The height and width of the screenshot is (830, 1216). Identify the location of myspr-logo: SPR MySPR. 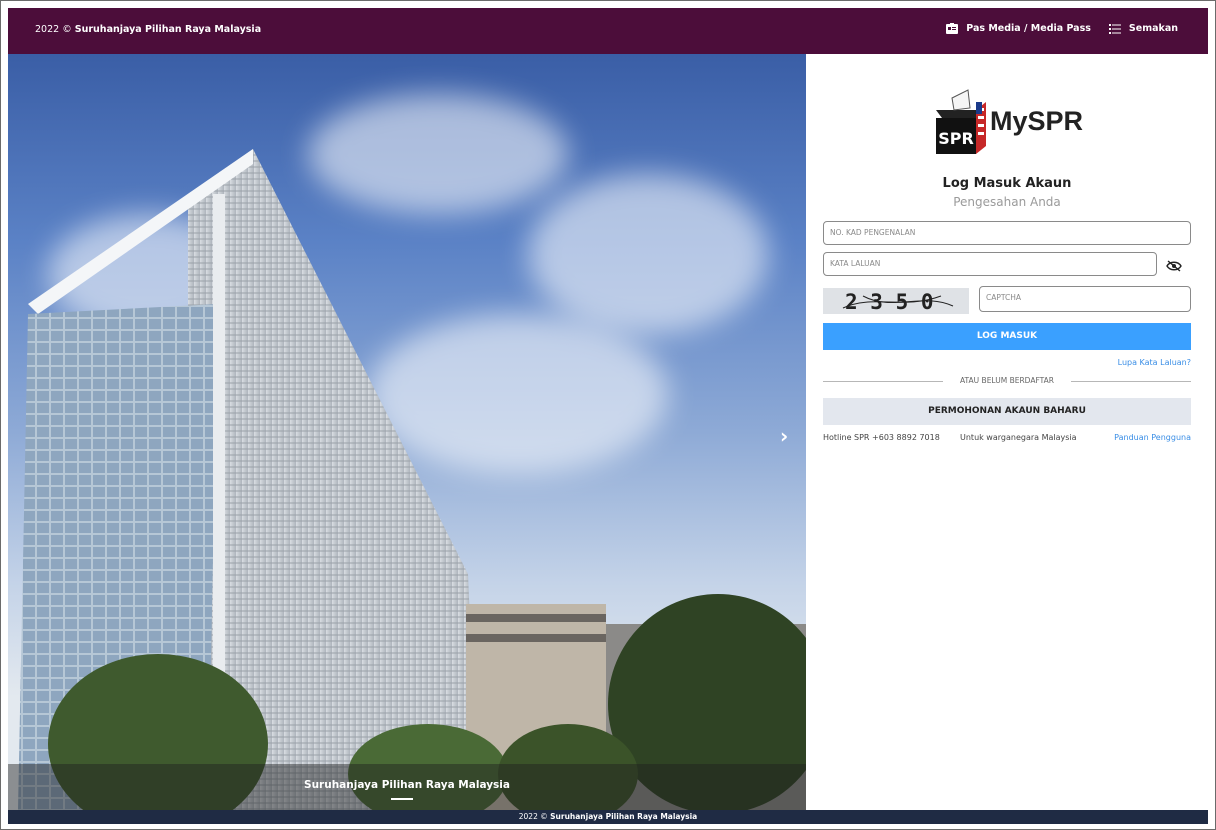
(1010, 120).